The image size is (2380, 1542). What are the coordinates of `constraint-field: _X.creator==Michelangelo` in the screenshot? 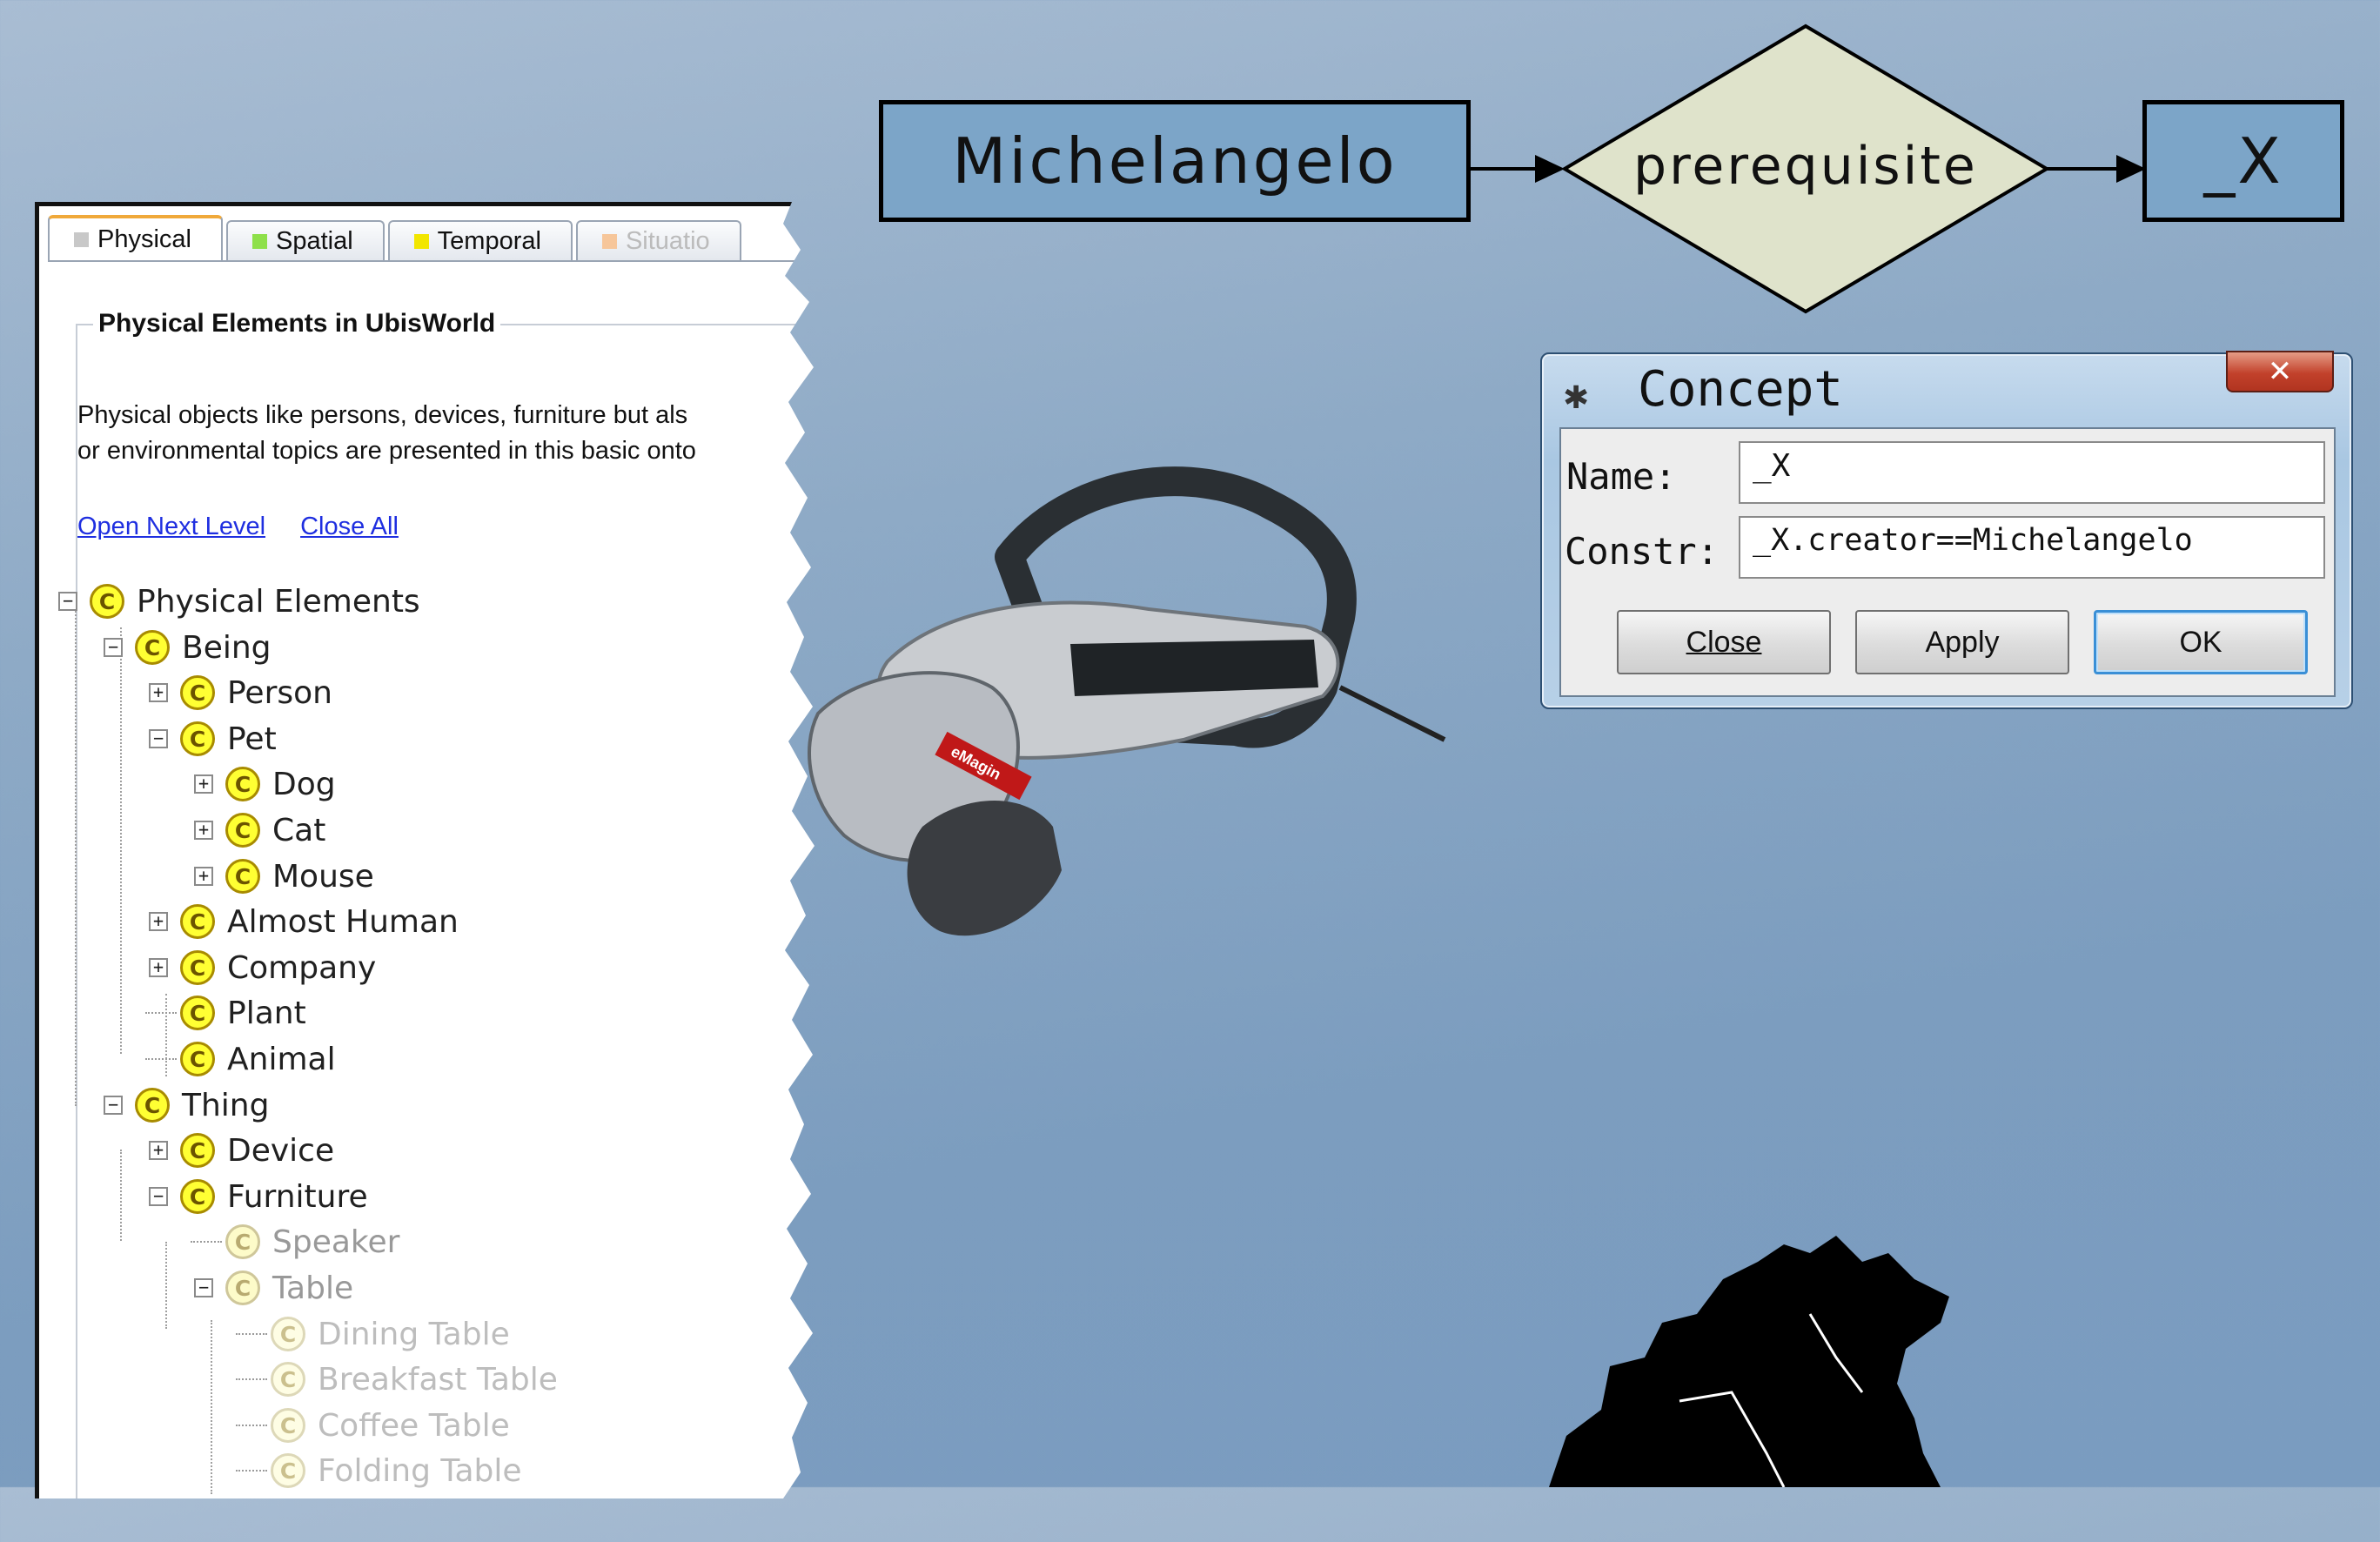 It's located at (2032, 547).